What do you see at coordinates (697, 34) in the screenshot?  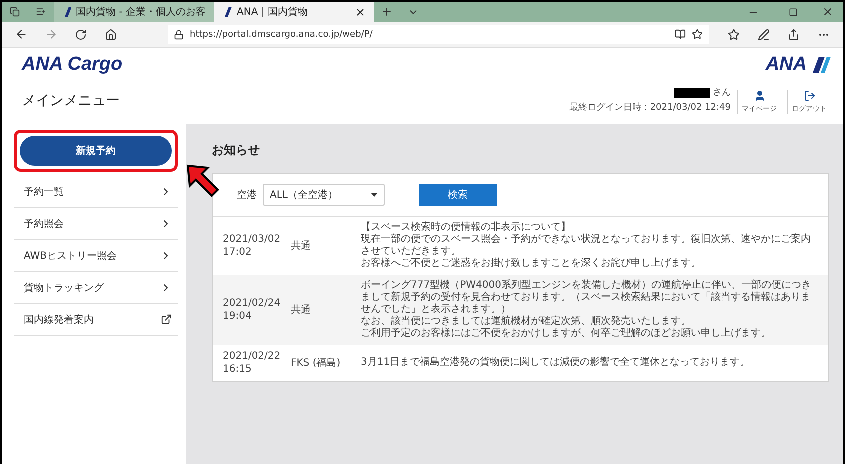 I see `favorite-icon` at bounding box center [697, 34].